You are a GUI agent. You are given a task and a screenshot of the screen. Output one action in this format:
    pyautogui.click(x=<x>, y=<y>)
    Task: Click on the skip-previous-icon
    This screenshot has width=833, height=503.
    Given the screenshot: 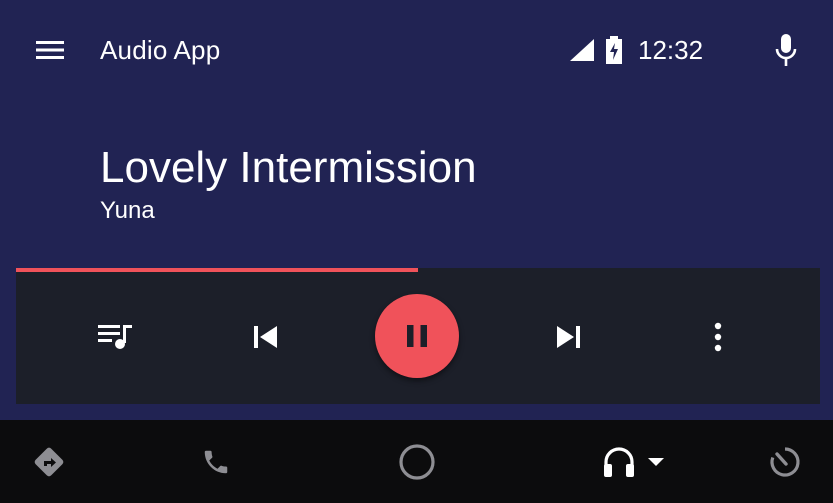 What is the action you would take?
    pyautogui.click(x=265, y=337)
    